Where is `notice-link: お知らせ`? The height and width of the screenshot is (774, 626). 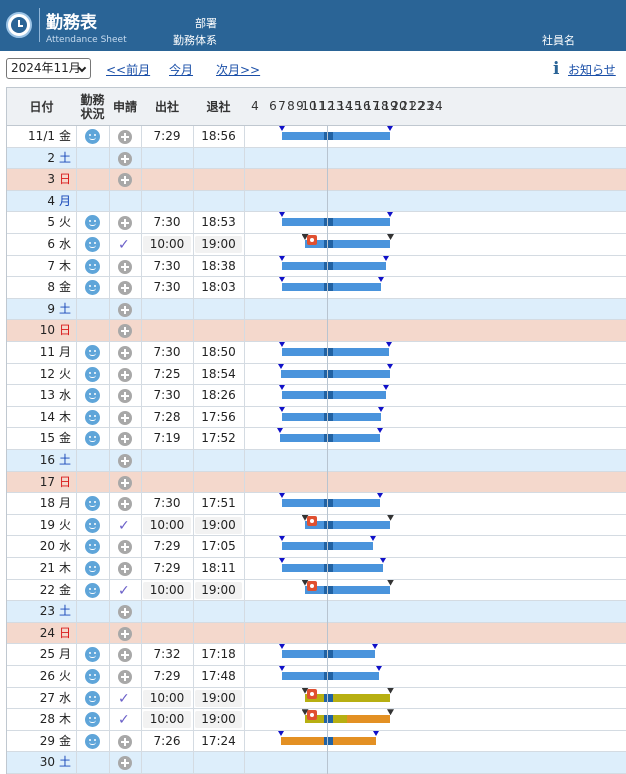 notice-link: お知らせ is located at coordinates (592, 69).